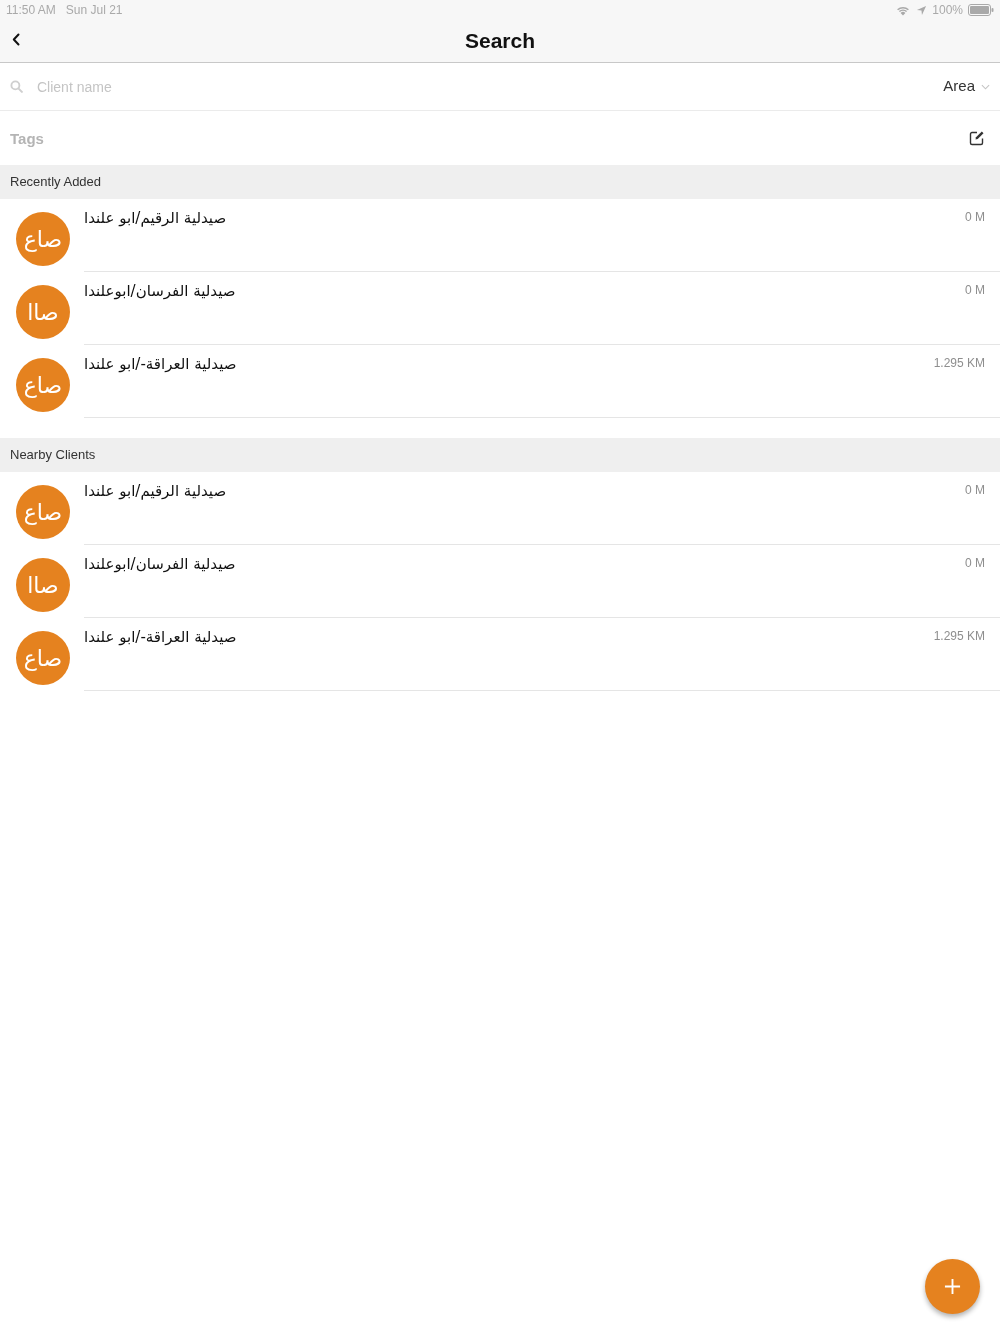 The width and height of the screenshot is (1000, 1334). I want to click on search-icon, so click(16, 86).